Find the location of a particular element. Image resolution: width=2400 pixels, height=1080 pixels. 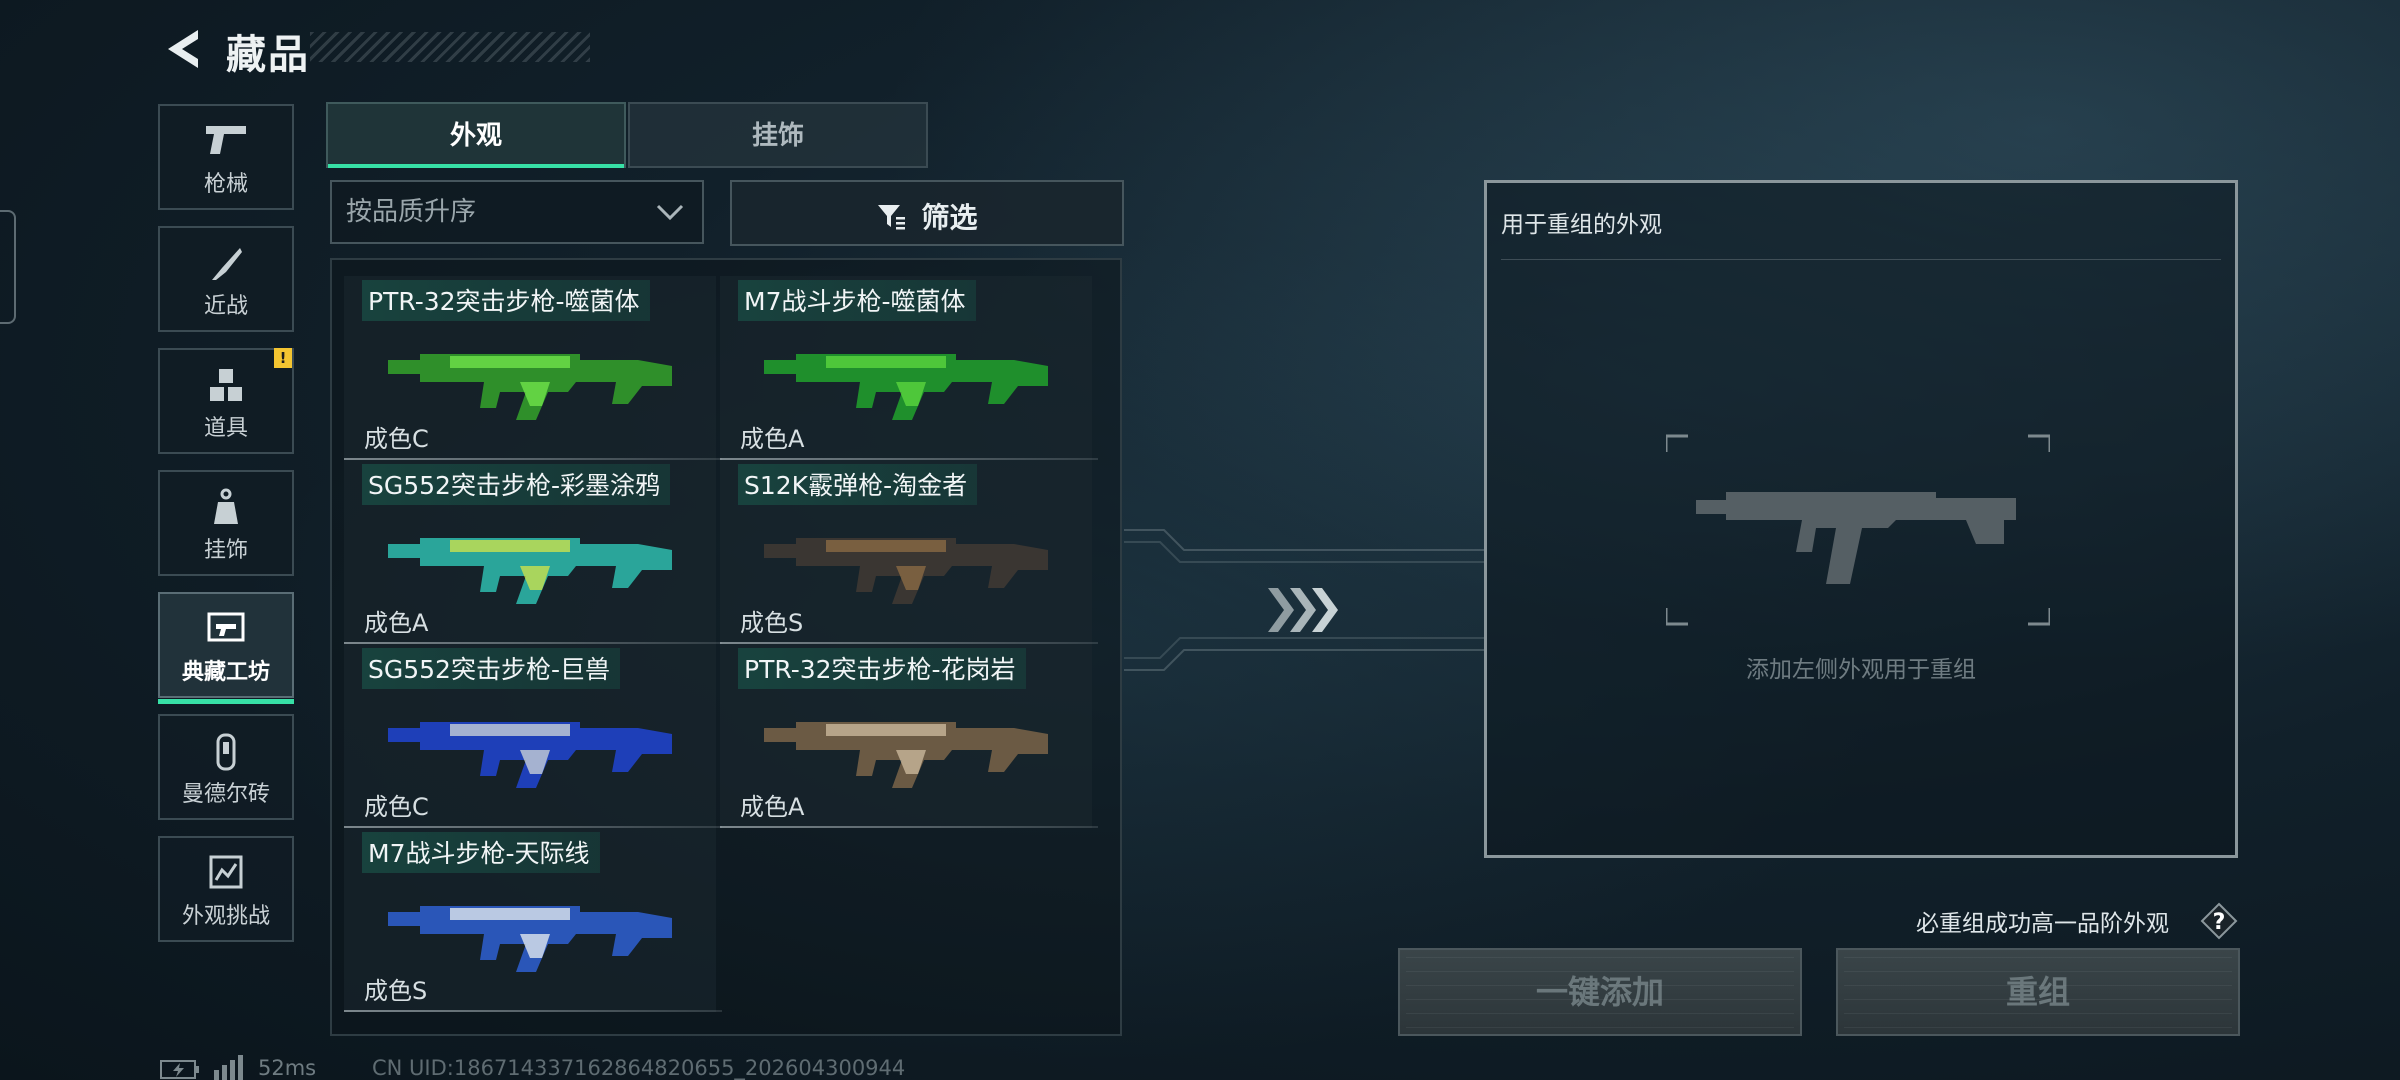

reorg-label: 重组 is located at coordinates (2037, 992).